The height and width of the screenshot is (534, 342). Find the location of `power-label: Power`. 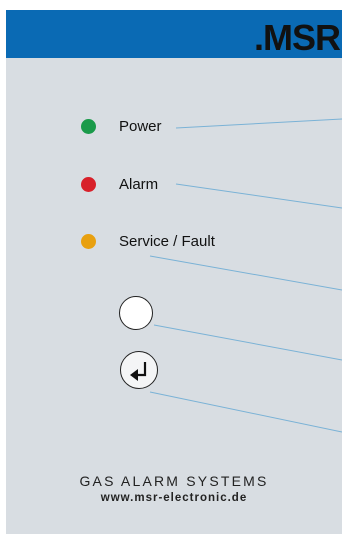

power-label: Power is located at coordinates (140, 126).